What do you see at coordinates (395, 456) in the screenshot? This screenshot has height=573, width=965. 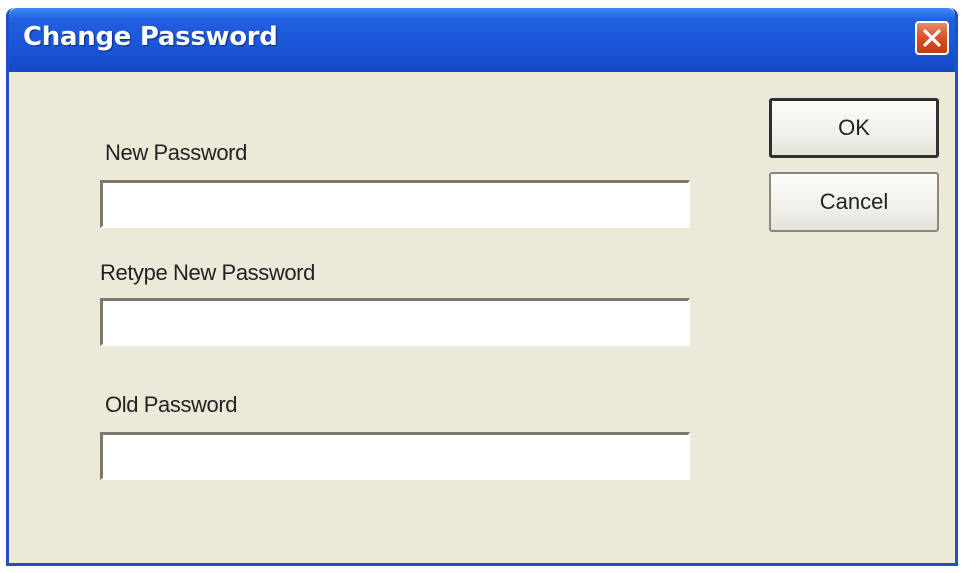 I see `old-password-input` at bounding box center [395, 456].